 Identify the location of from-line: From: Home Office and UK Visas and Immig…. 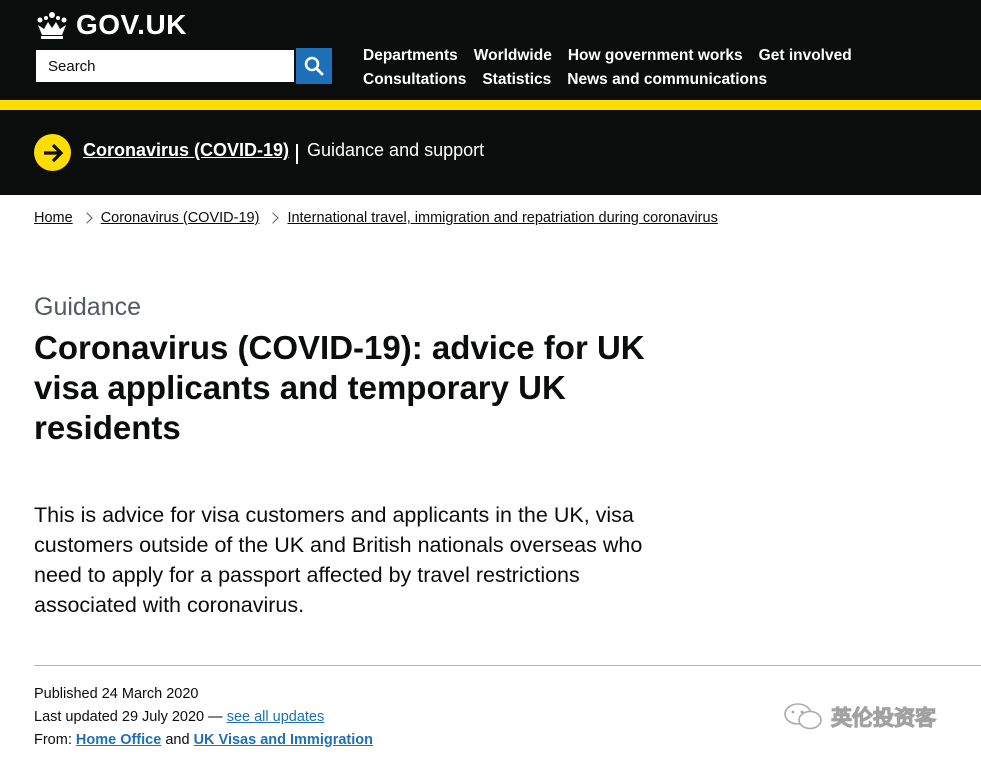
(203, 740).